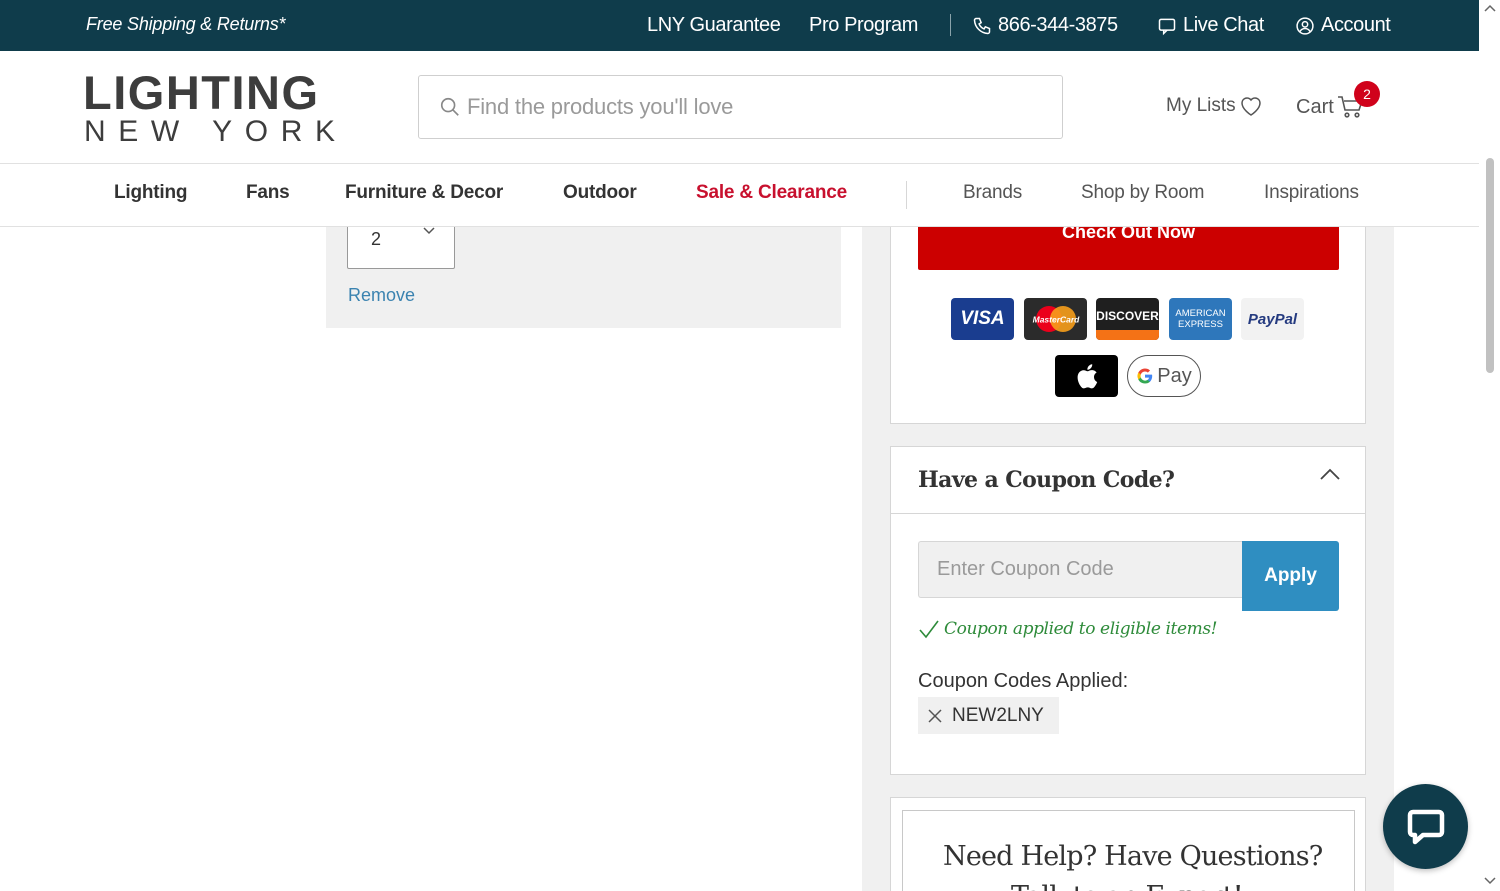 The width and height of the screenshot is (1500, 891). I want to click on page-scrollbar, so click(1489, 445).